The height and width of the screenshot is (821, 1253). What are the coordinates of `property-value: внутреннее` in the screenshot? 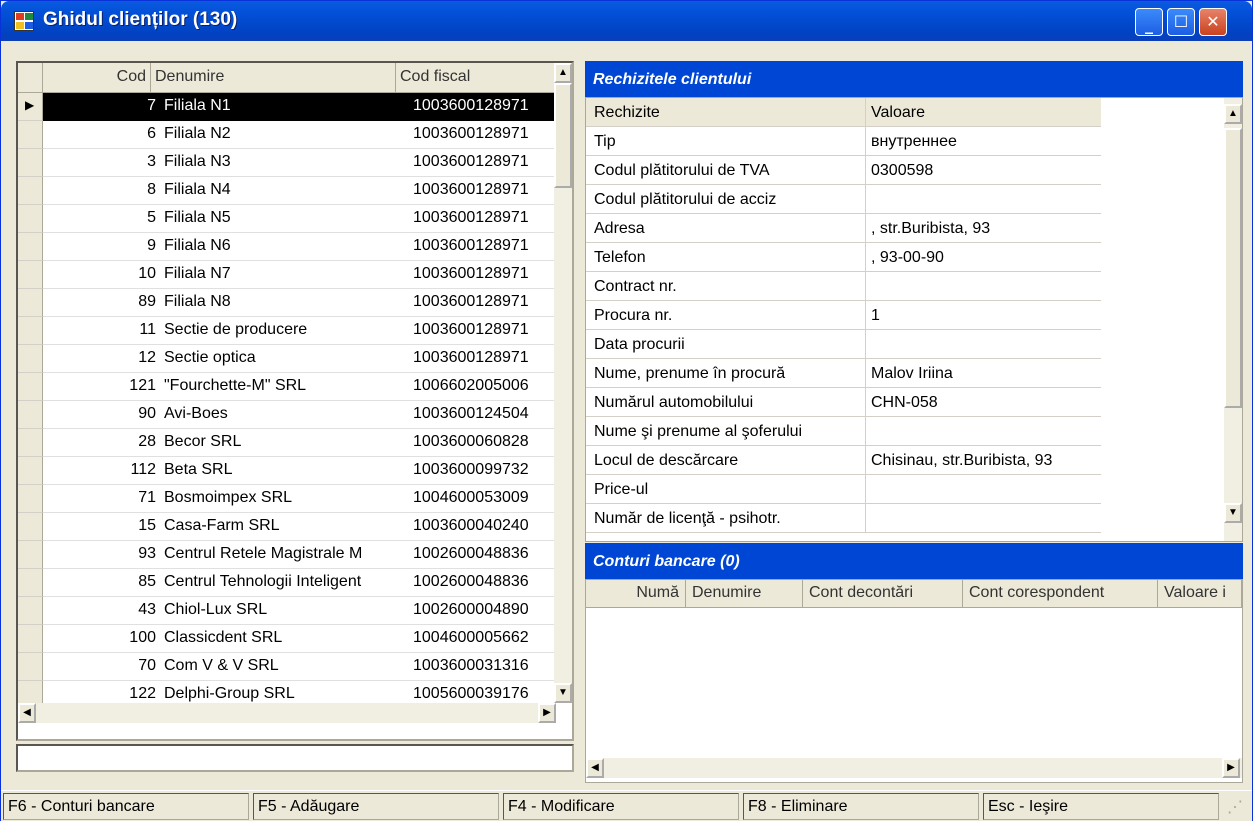 It's located at (914, 142).